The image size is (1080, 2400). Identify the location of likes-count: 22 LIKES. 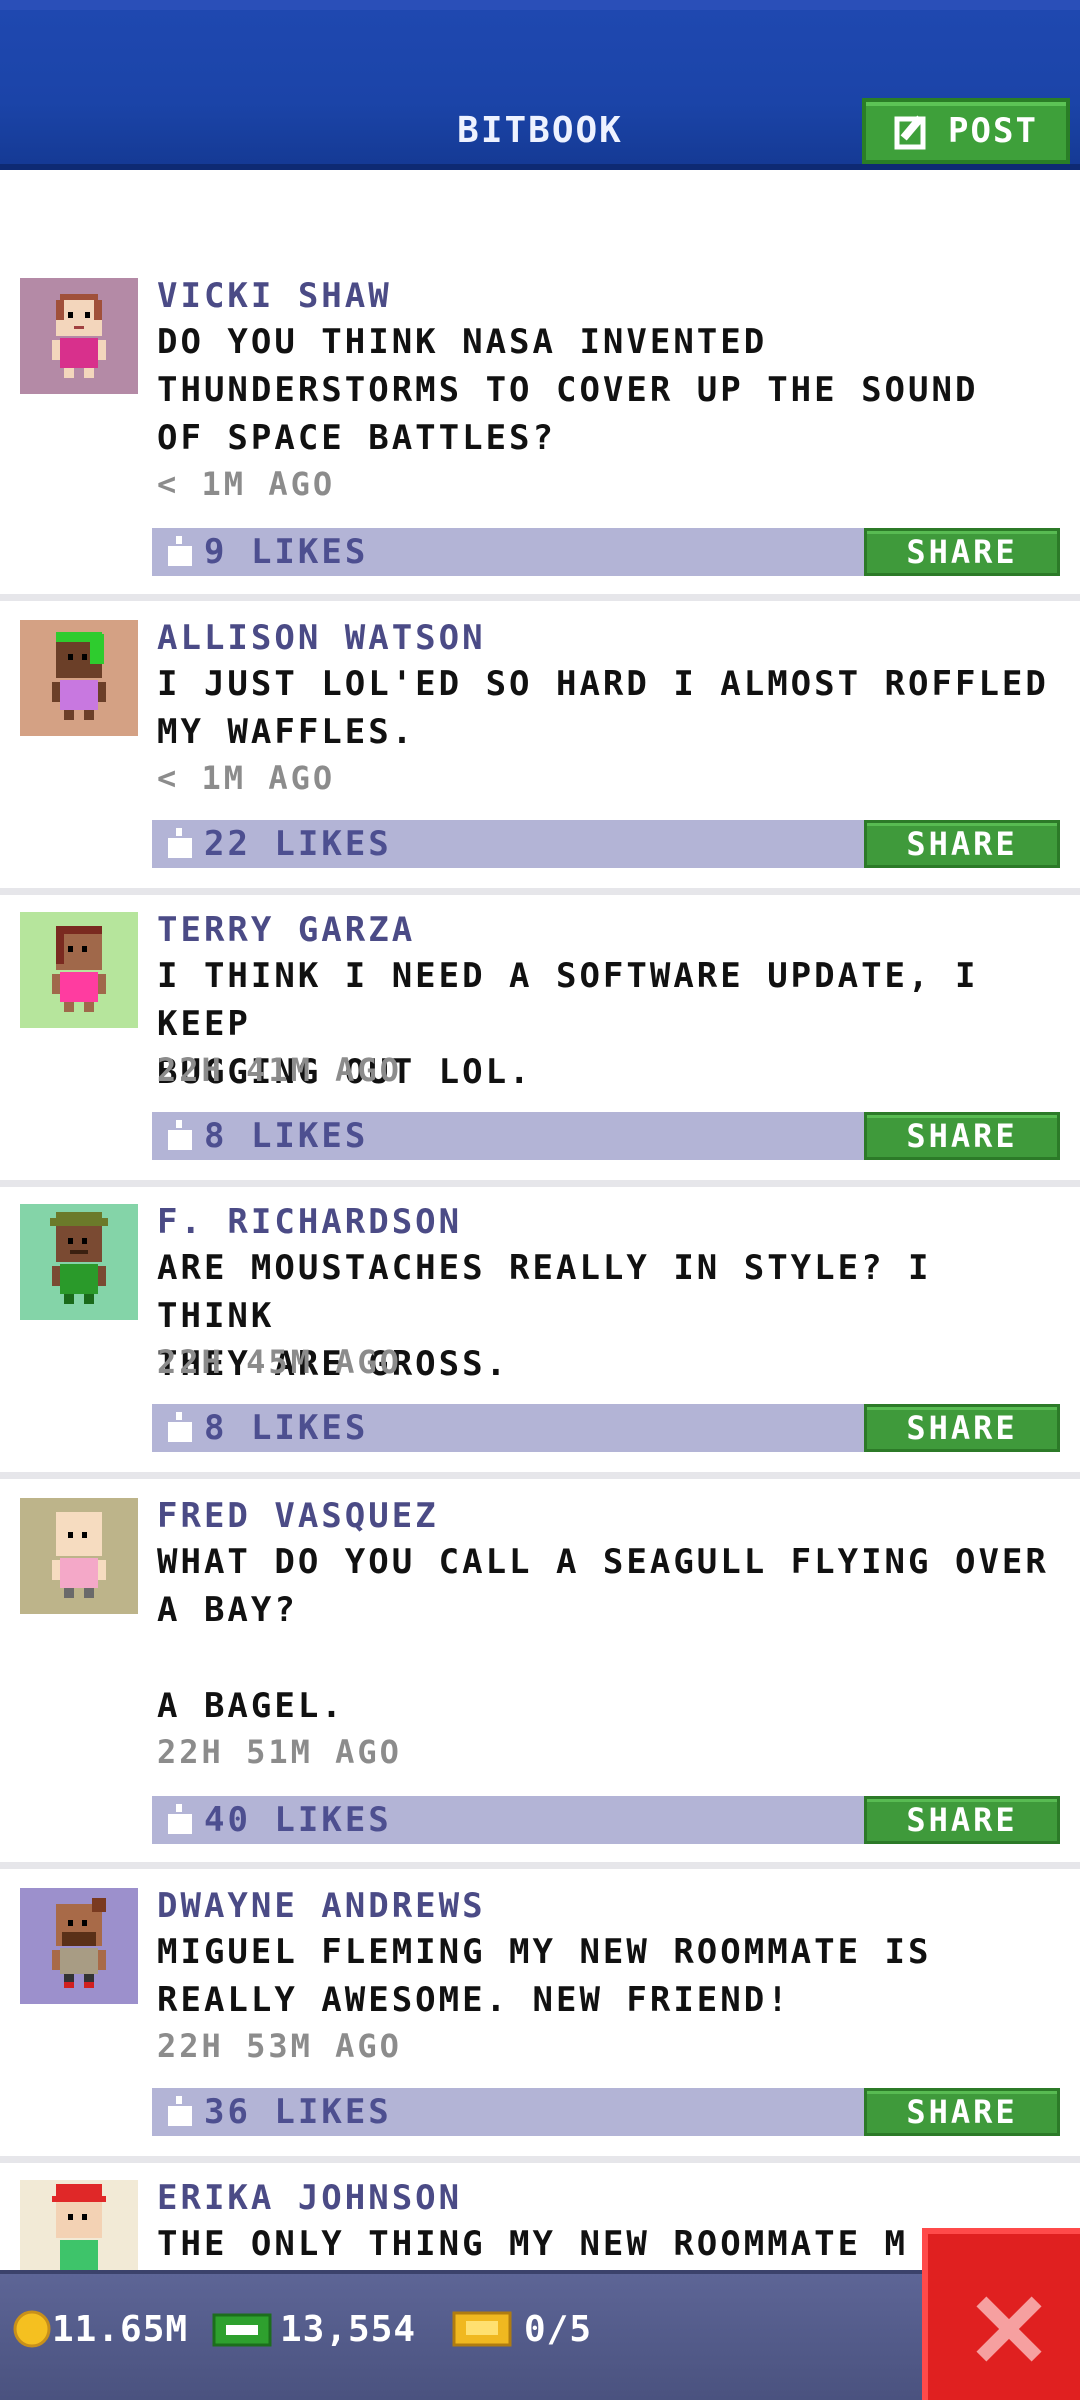
(298, 844).